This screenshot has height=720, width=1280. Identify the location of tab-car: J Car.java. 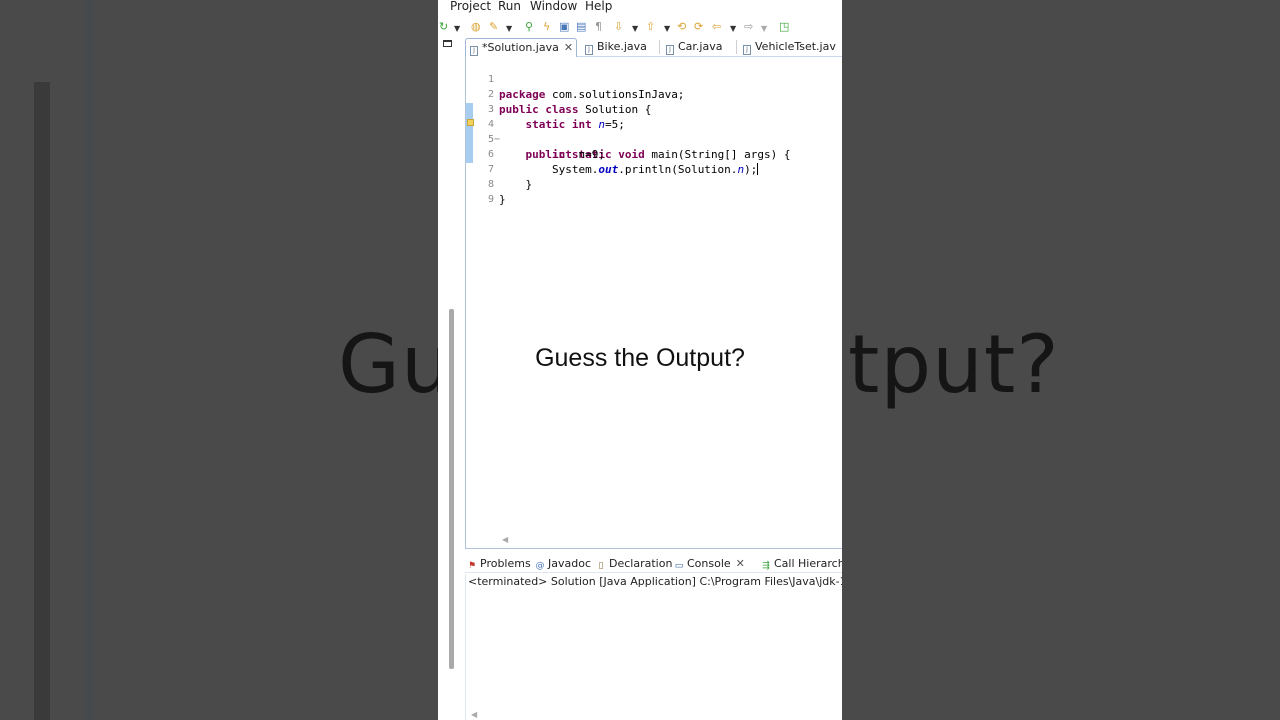
(700, 47).